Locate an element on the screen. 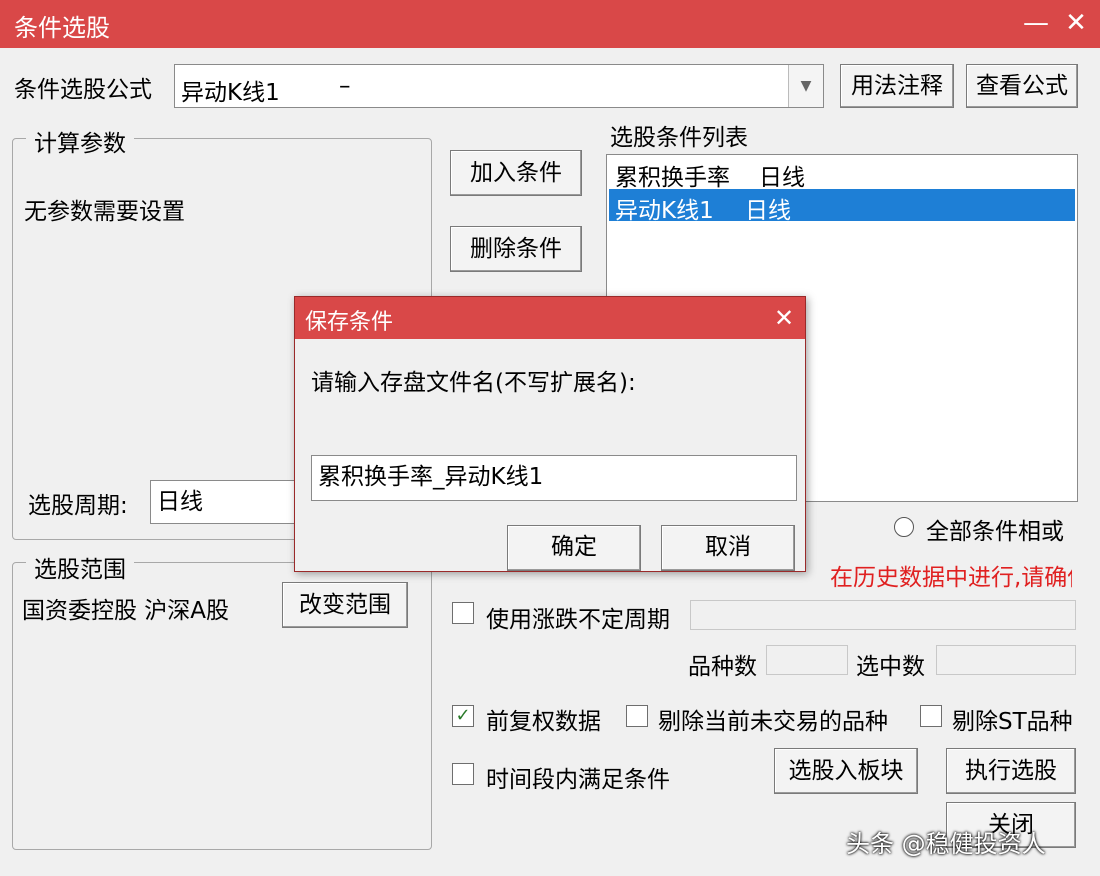  forward-adjusted-checkbox: ✓ is located at coordinates (463, 716).